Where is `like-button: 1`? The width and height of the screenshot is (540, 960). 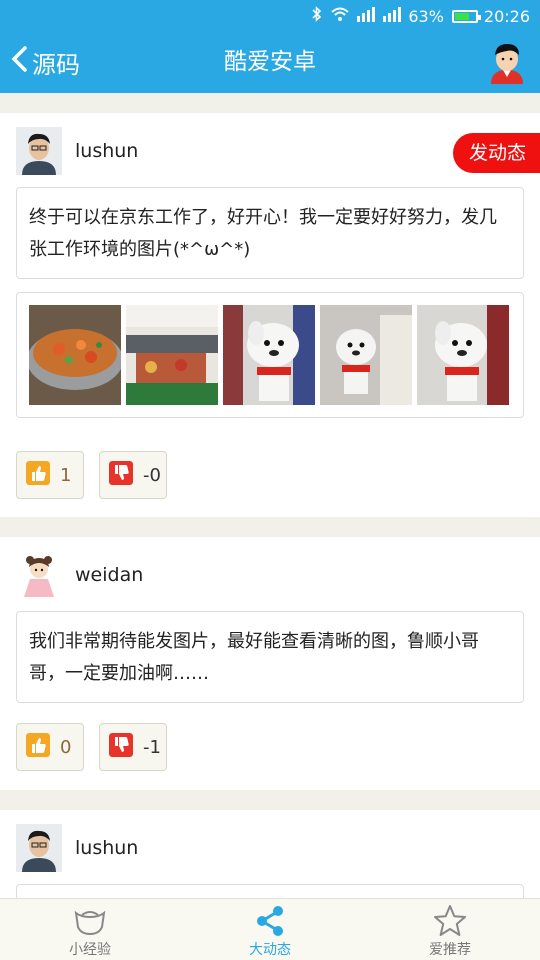 like-button: 1 is located at coordinates (50, 475).